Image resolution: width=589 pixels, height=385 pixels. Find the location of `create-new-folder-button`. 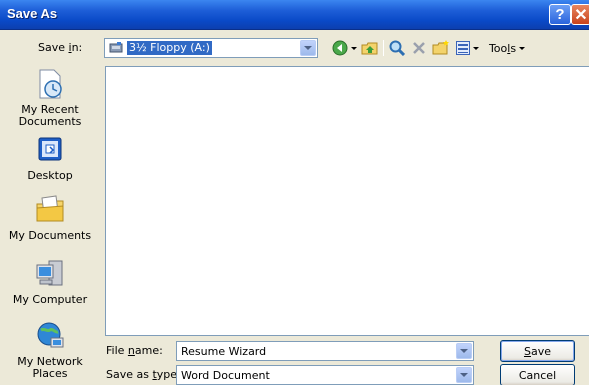

create-new-folder-button is located at coordinates (441, 48).